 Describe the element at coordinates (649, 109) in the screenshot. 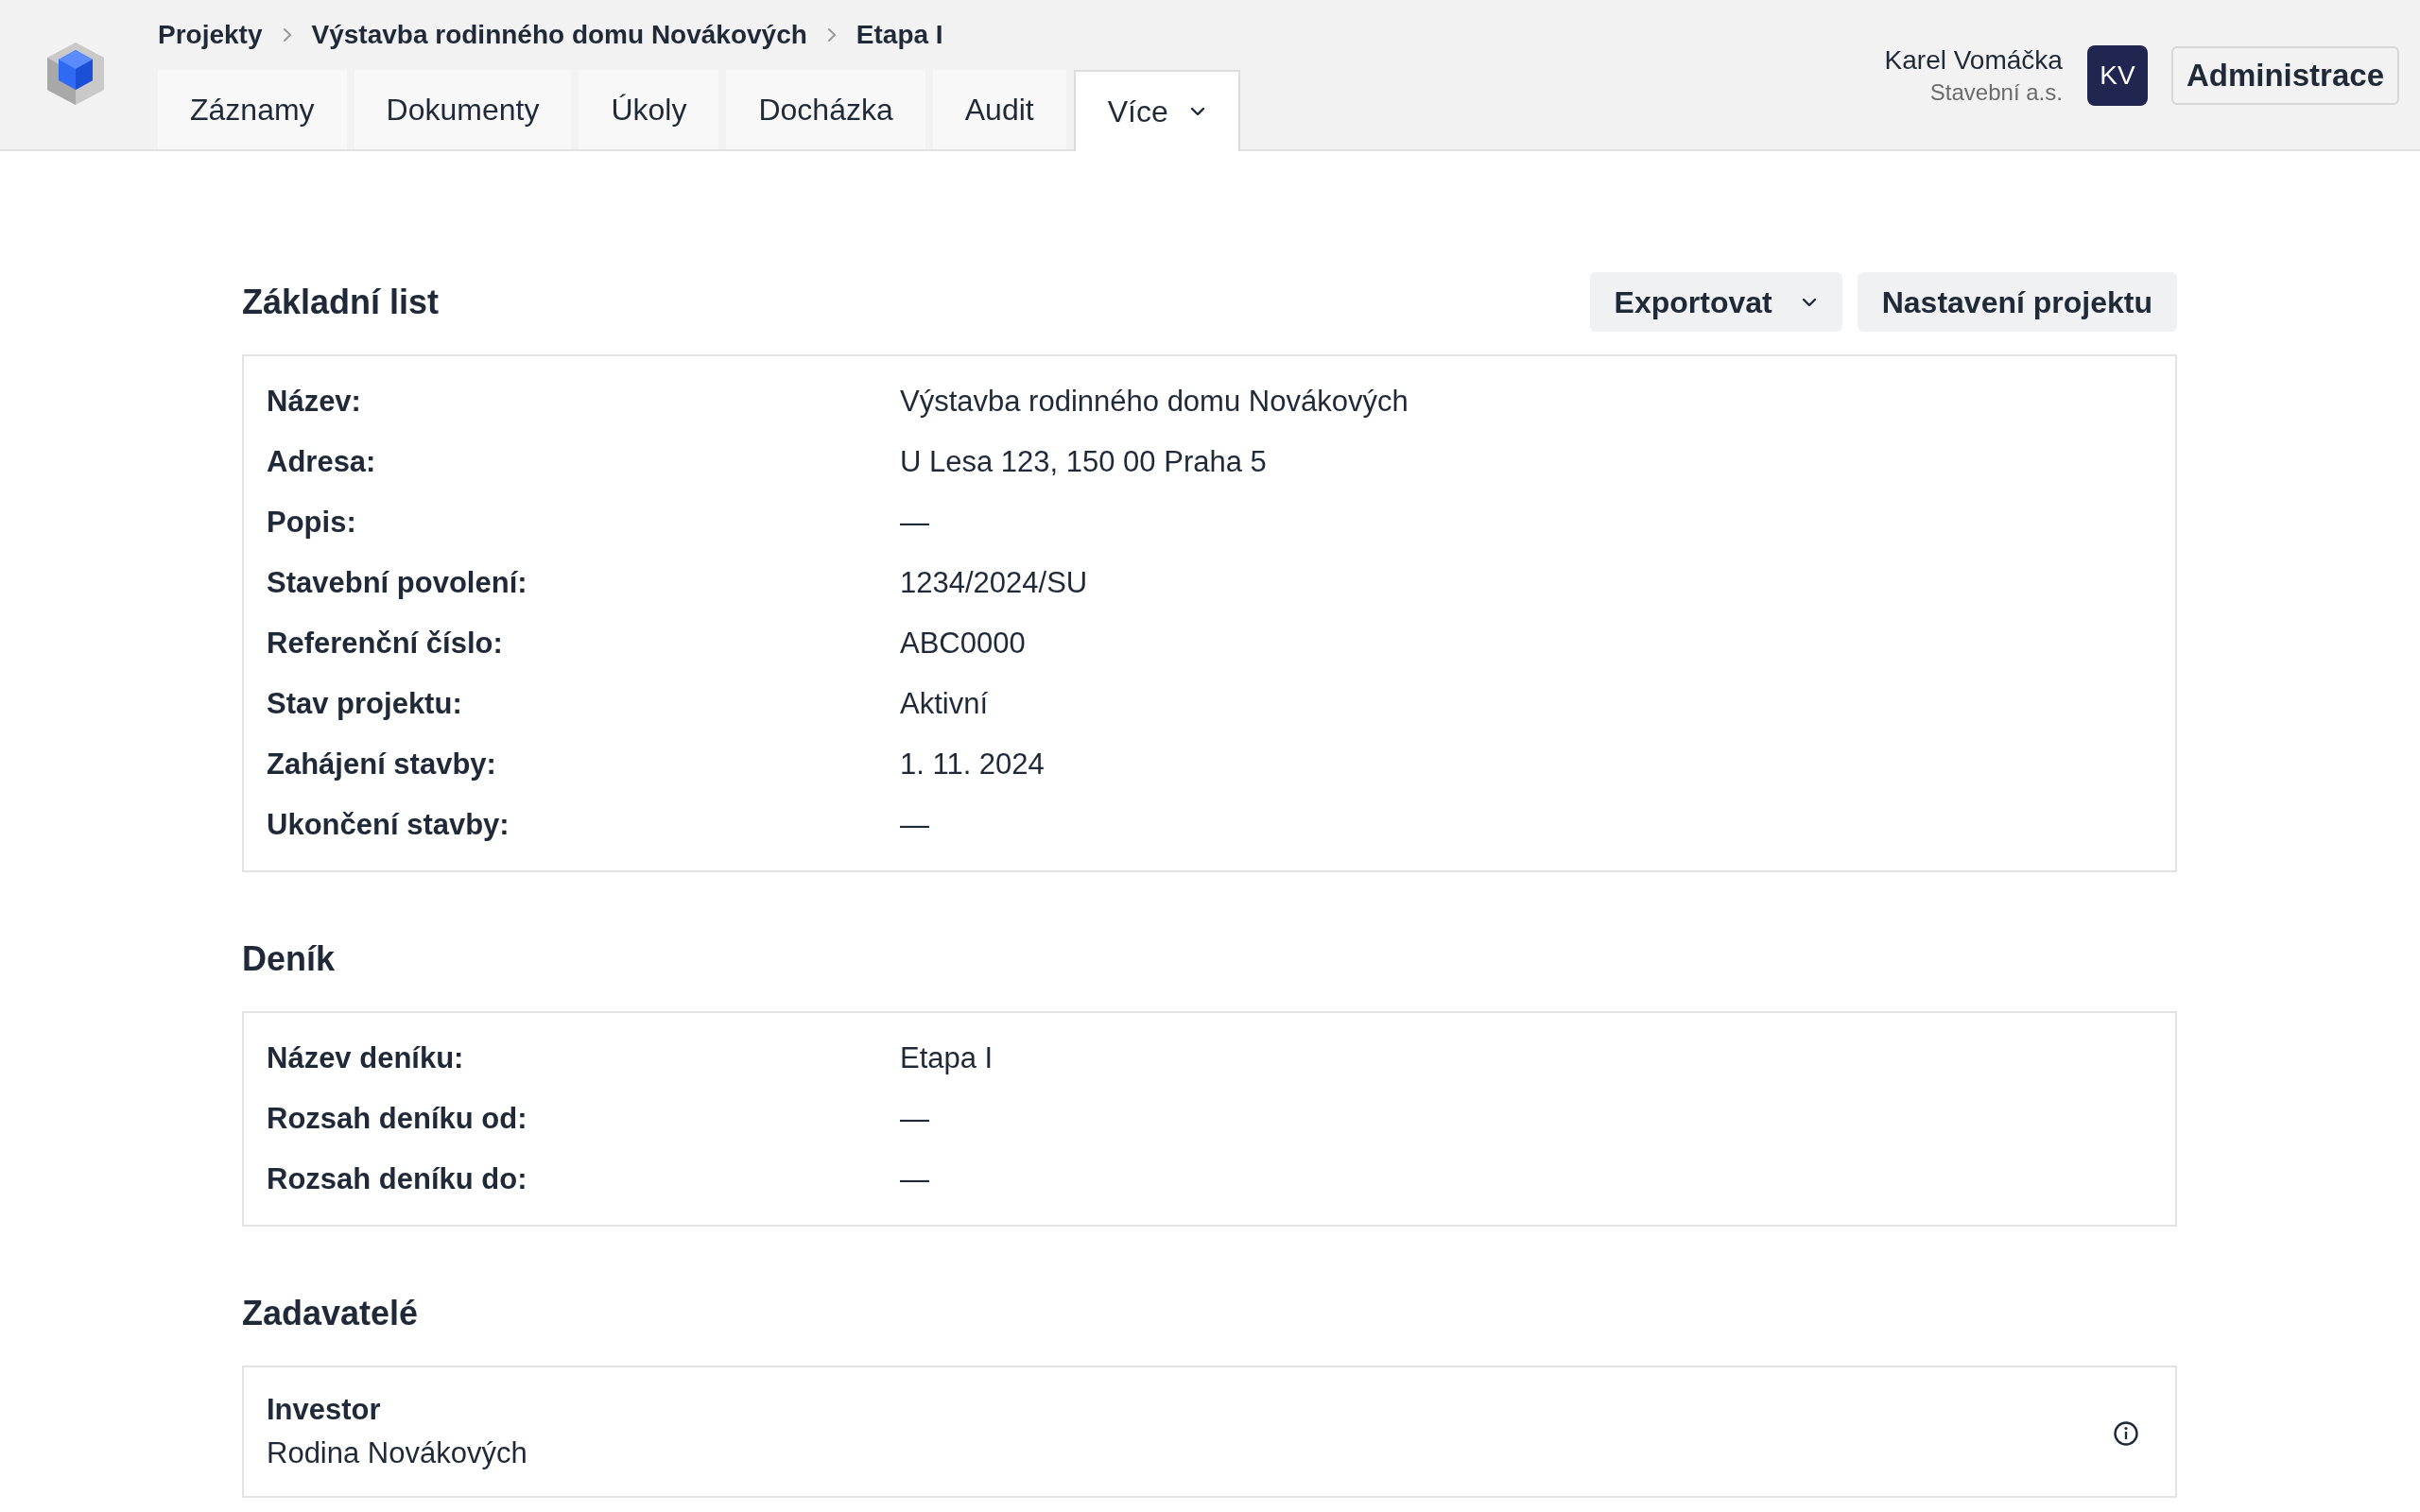

I see `nav-tab: Úkoly` at that location.